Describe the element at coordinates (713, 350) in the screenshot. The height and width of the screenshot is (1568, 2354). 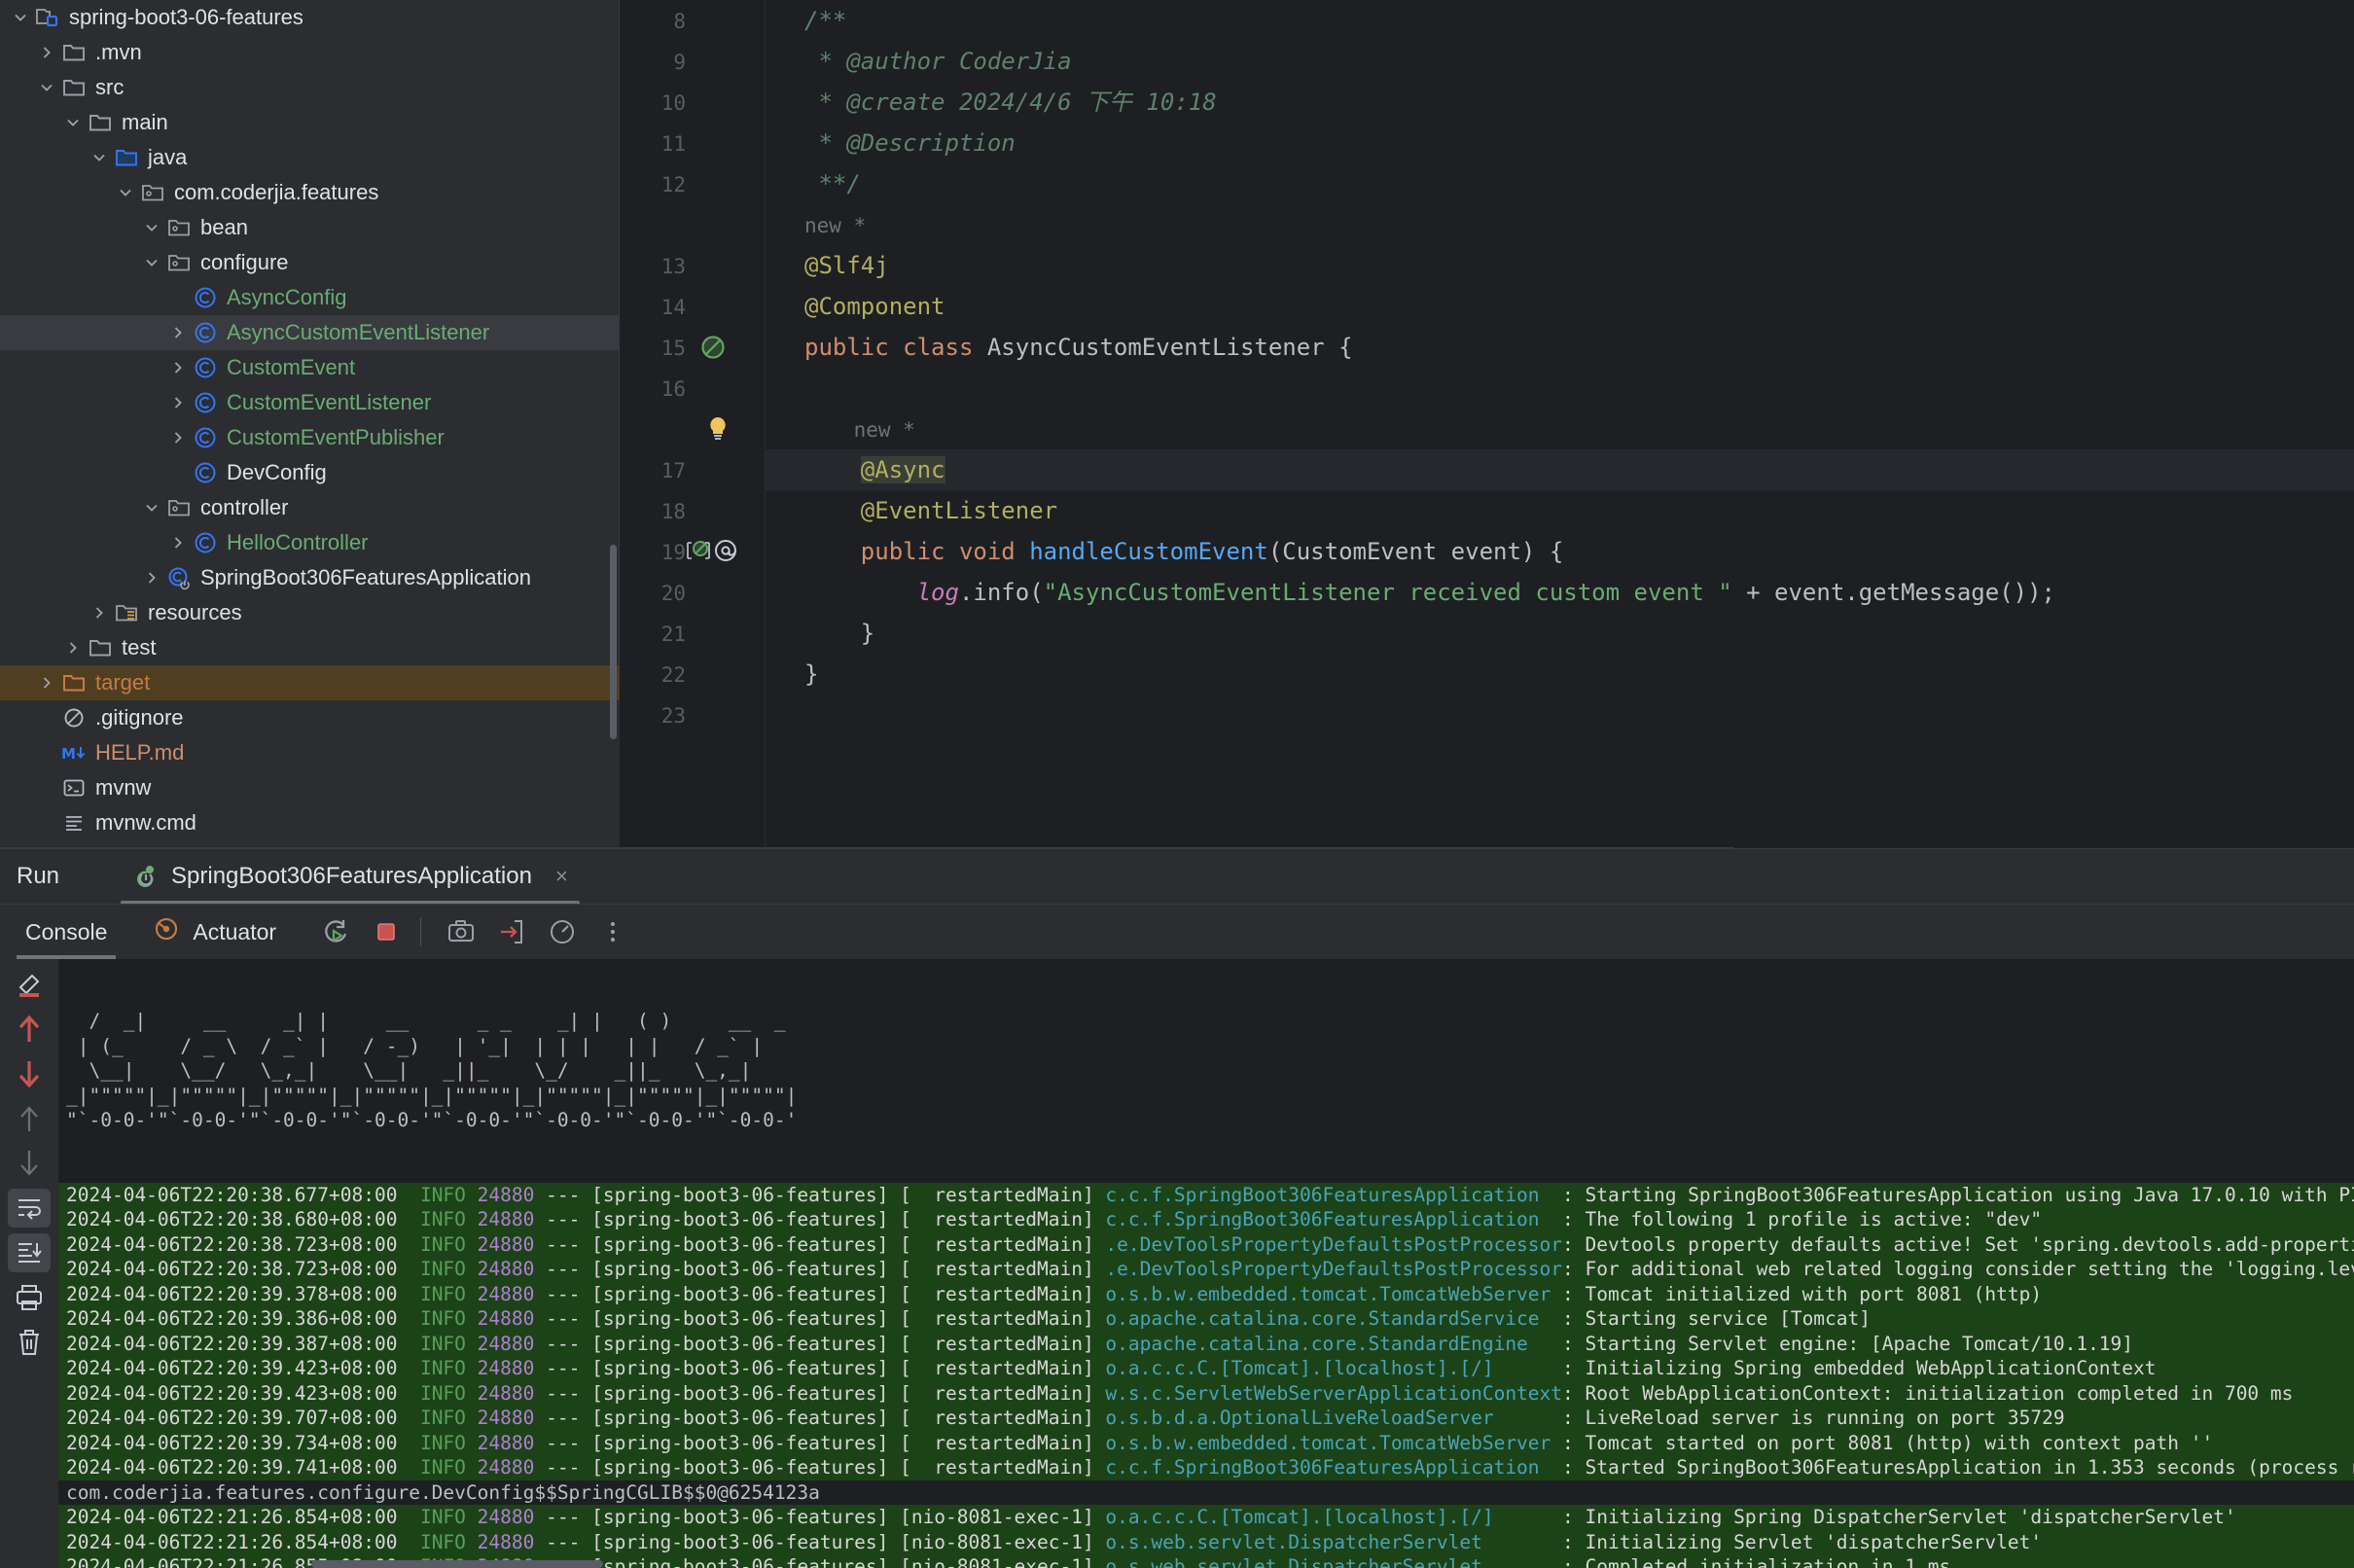
I see `spring-bean-gutter-icon` at that location.